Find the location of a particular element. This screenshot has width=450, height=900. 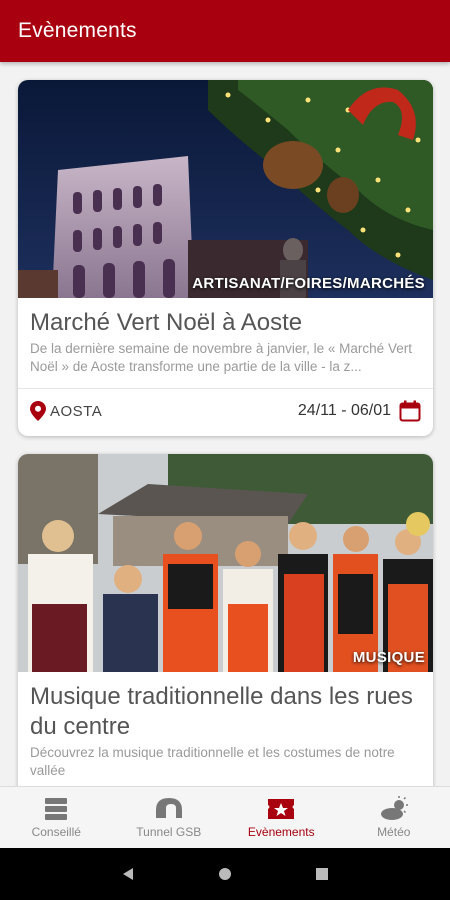

event-title: Marché Vert Noël à Aoste is located at coordinates (225, 318).